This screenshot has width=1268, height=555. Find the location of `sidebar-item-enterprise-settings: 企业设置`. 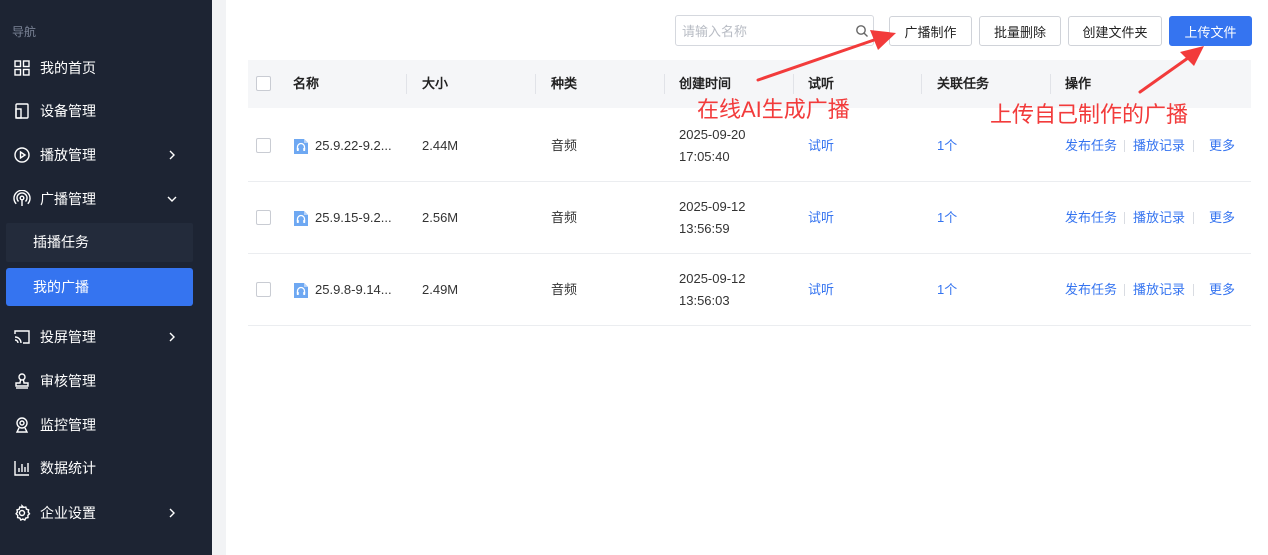

sidebar-item-enterprise-settings: 企业设置 is located at coordinates (106, 513).